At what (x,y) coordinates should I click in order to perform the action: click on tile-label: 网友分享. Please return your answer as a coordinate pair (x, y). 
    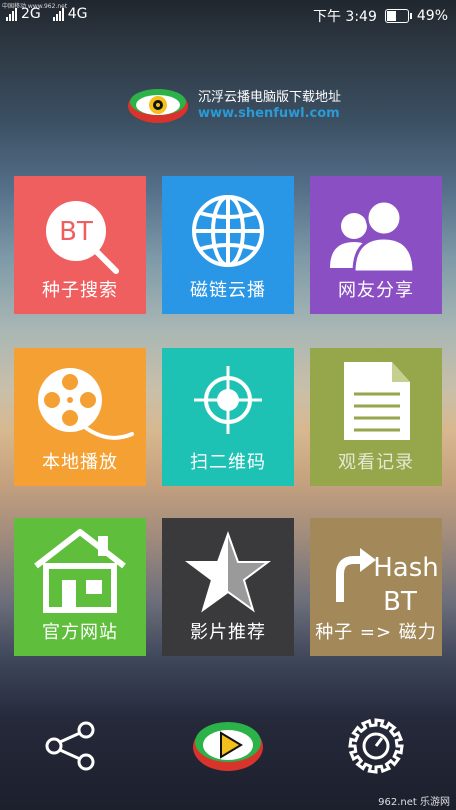
    Looking at the image, I should click on (376, 290).